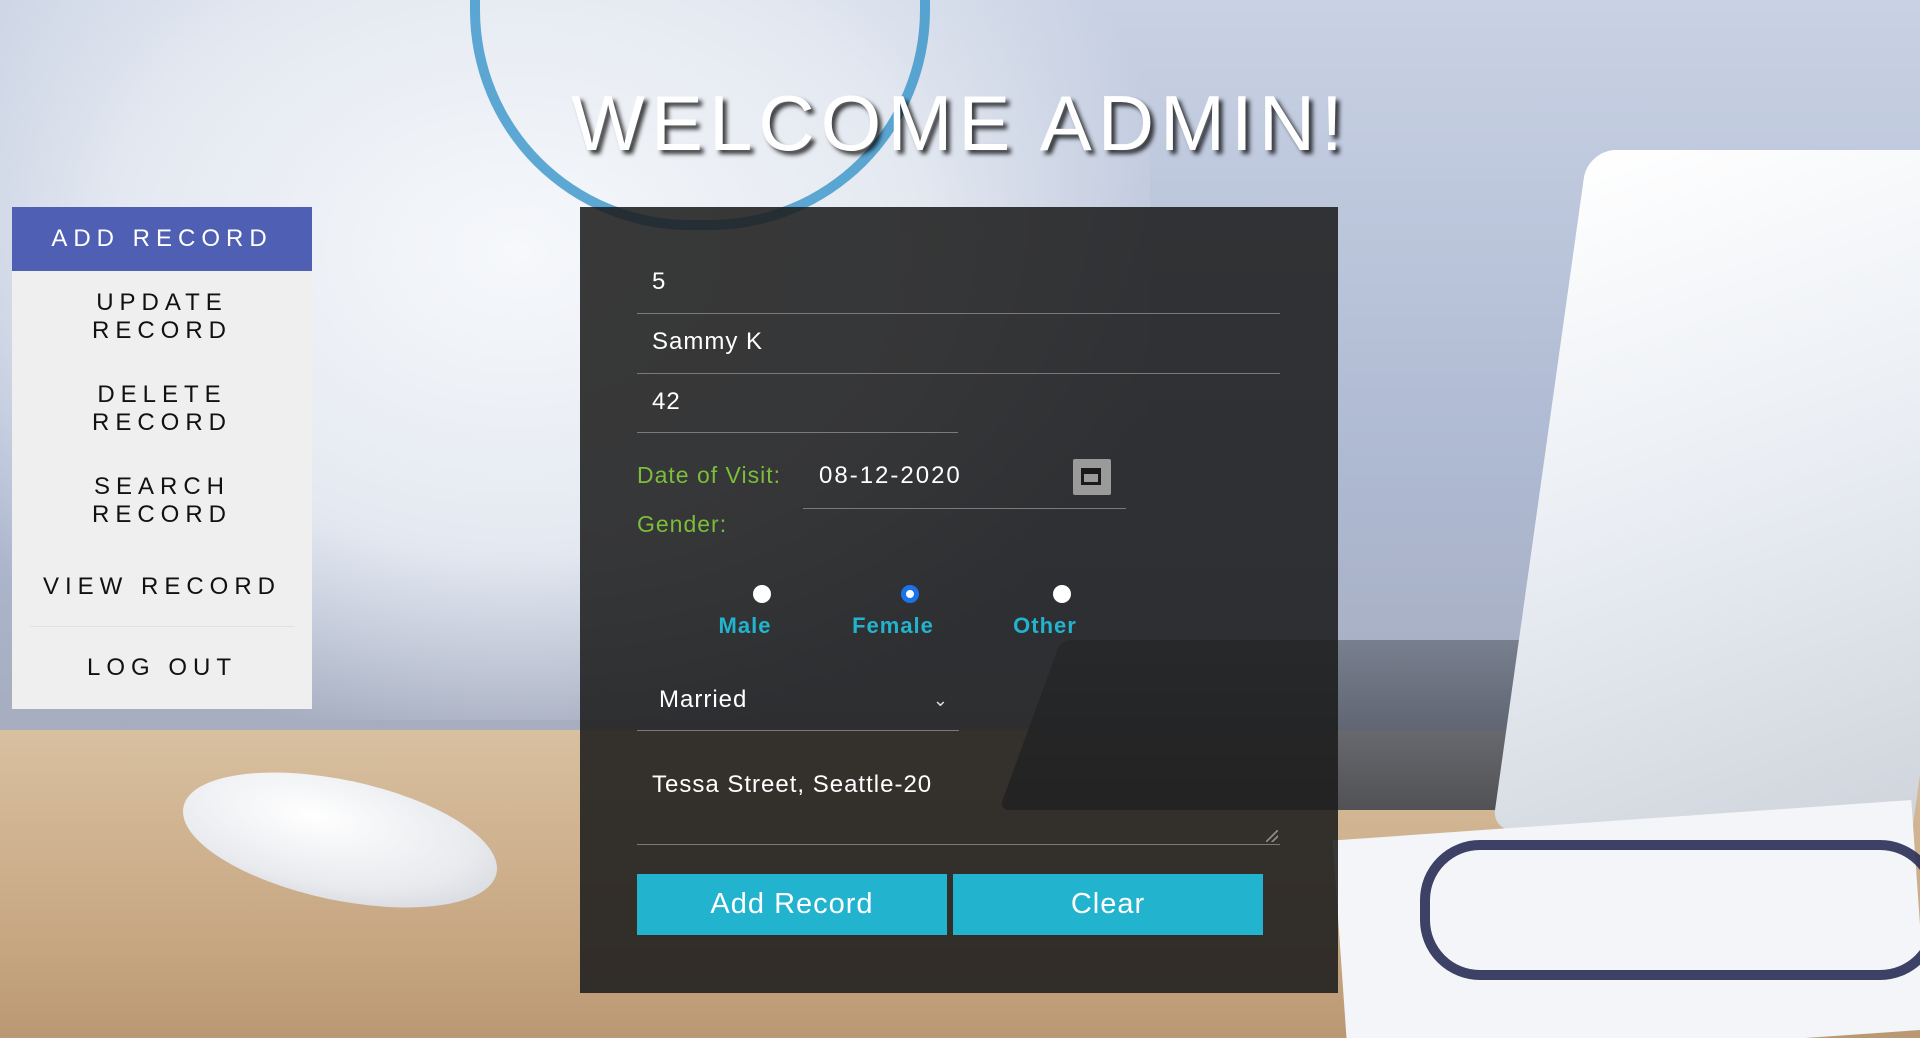 Image resolution: width=1920 pixels, height=1038 pixels. What do you see at coordinates (745, 612) in the screenshot?
I see `gender-radio-male: Male` at bounding box center [745, 612].